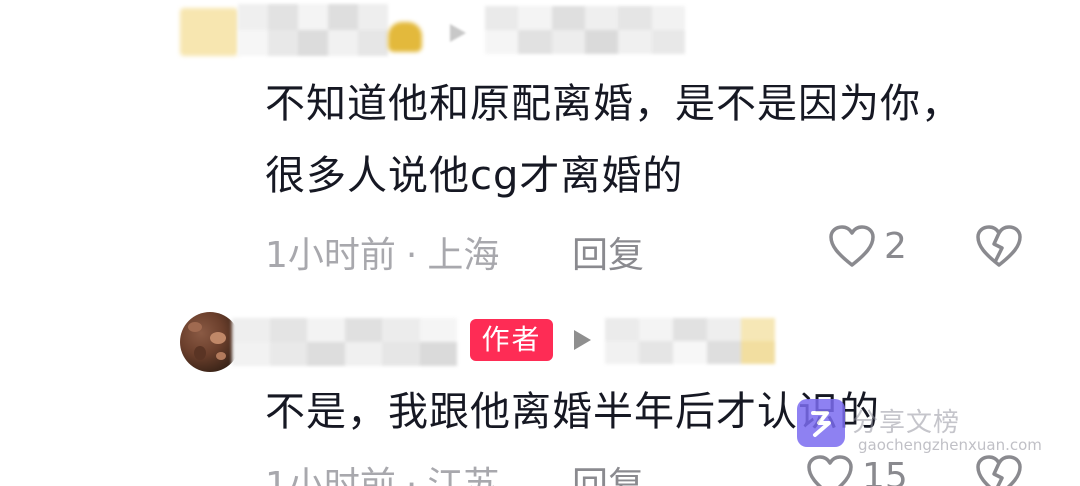 The width and height of the screenshot is (1080, 486). I want to click on comment-2-meta: 1小时前 · 江苏, so click(382, 471).